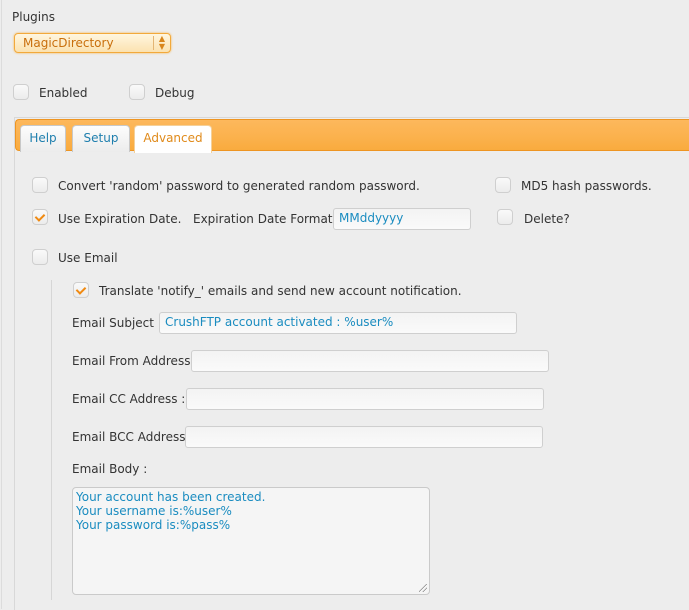 This screenshot has width=689, height=610. Describe the element at coordinates (68, 43) in the screenshot. I see `plugin-select-value: MagicDirectory` at that location.